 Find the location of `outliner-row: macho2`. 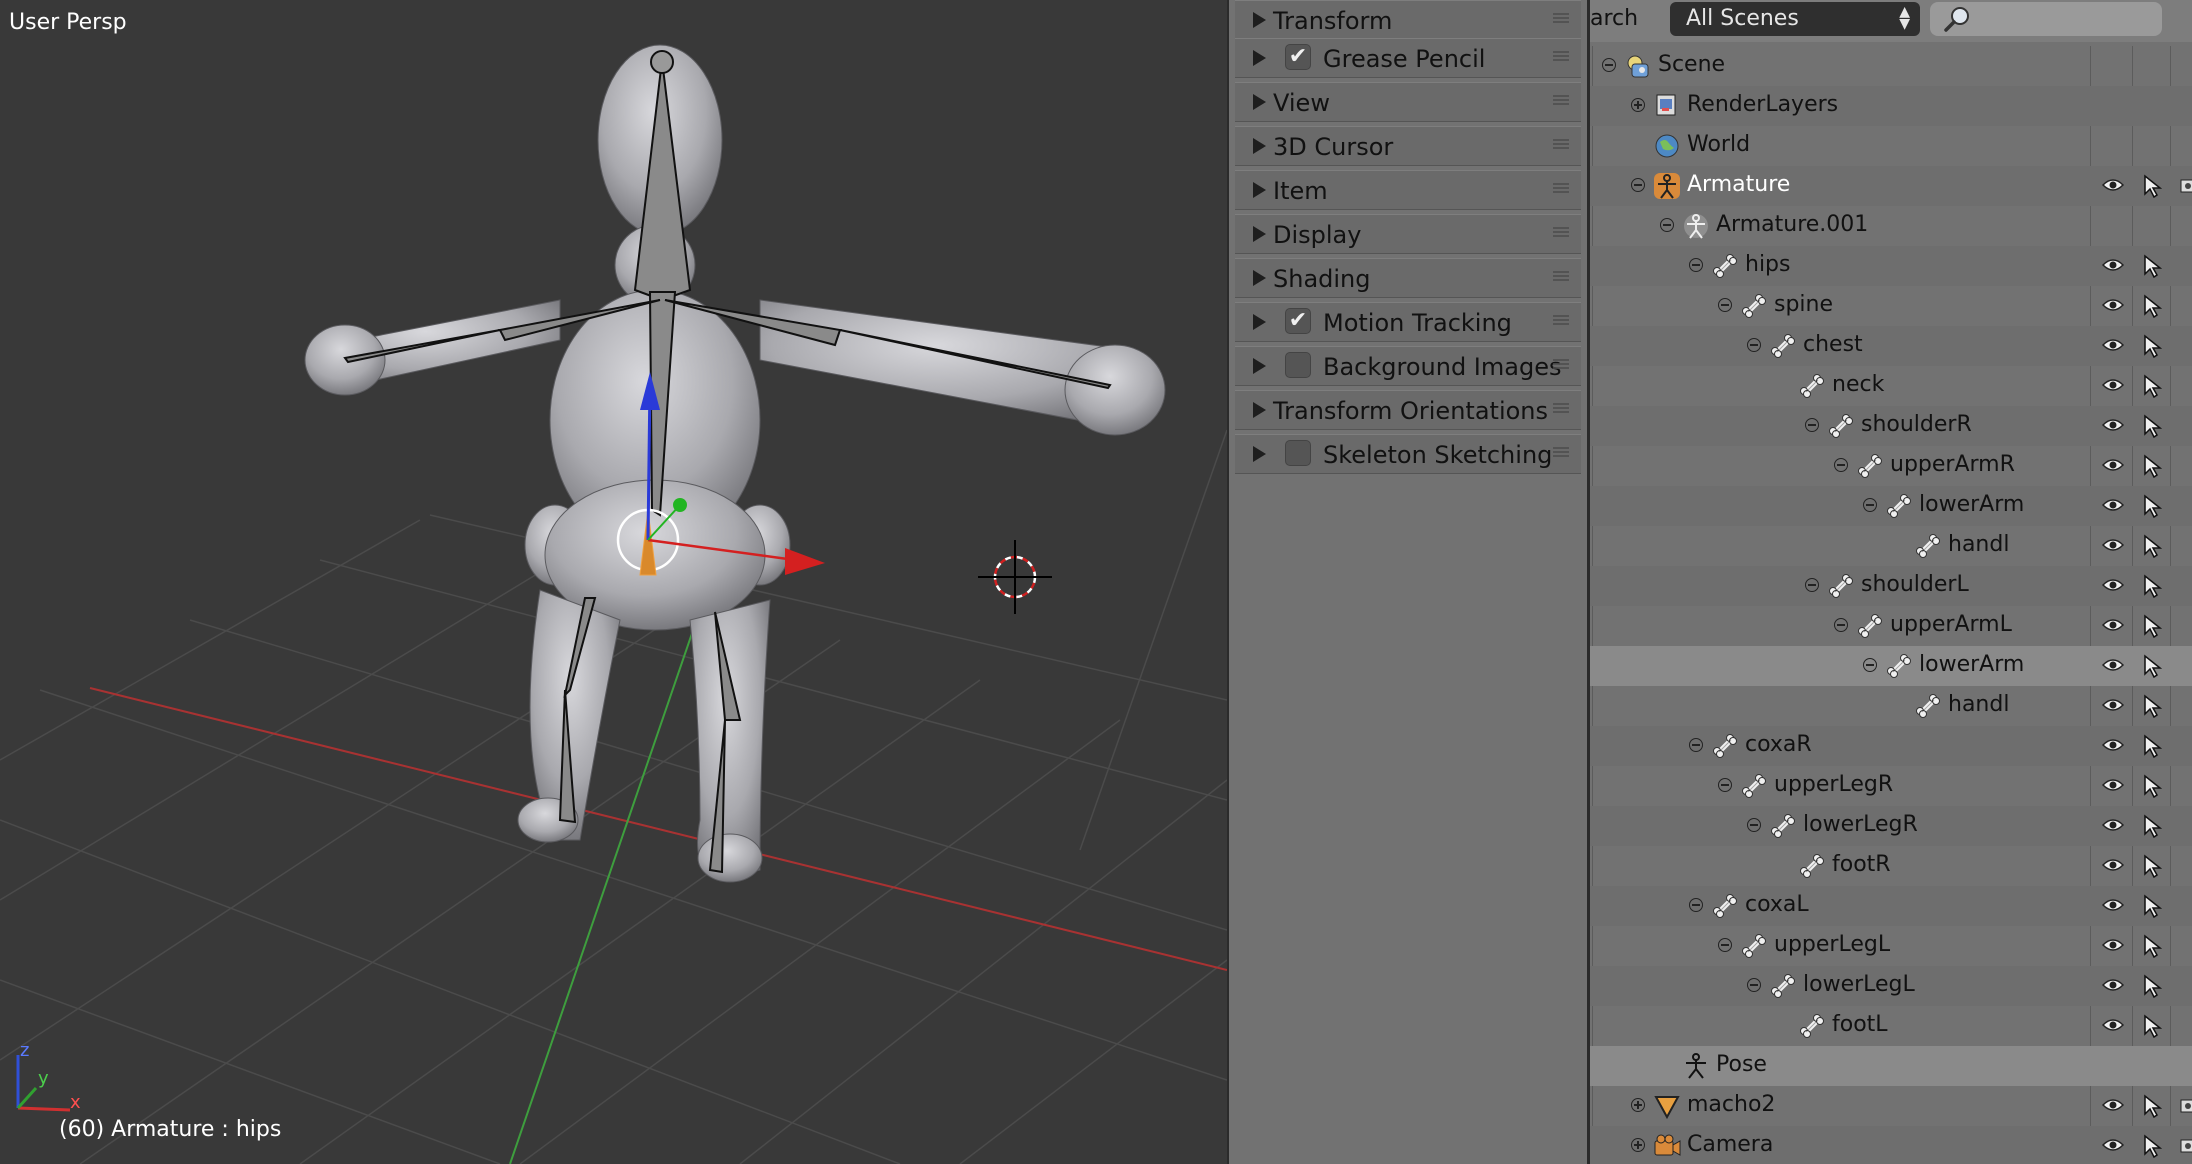

outliner-row: macho2 is located at coordinates (1891, 1106).